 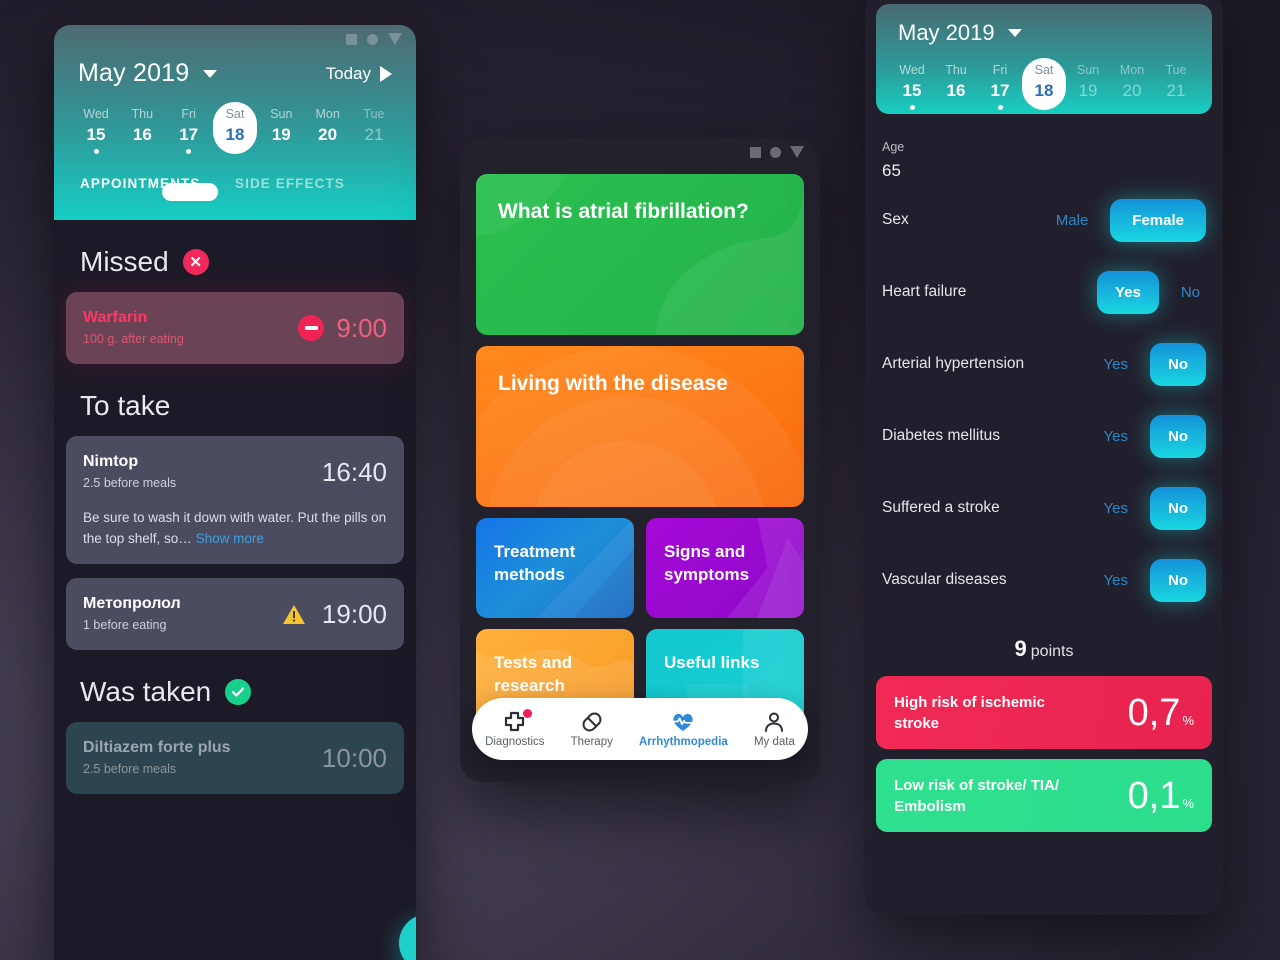 I want to click on nav-item-my-data: My data, so click(x=774, y=729).